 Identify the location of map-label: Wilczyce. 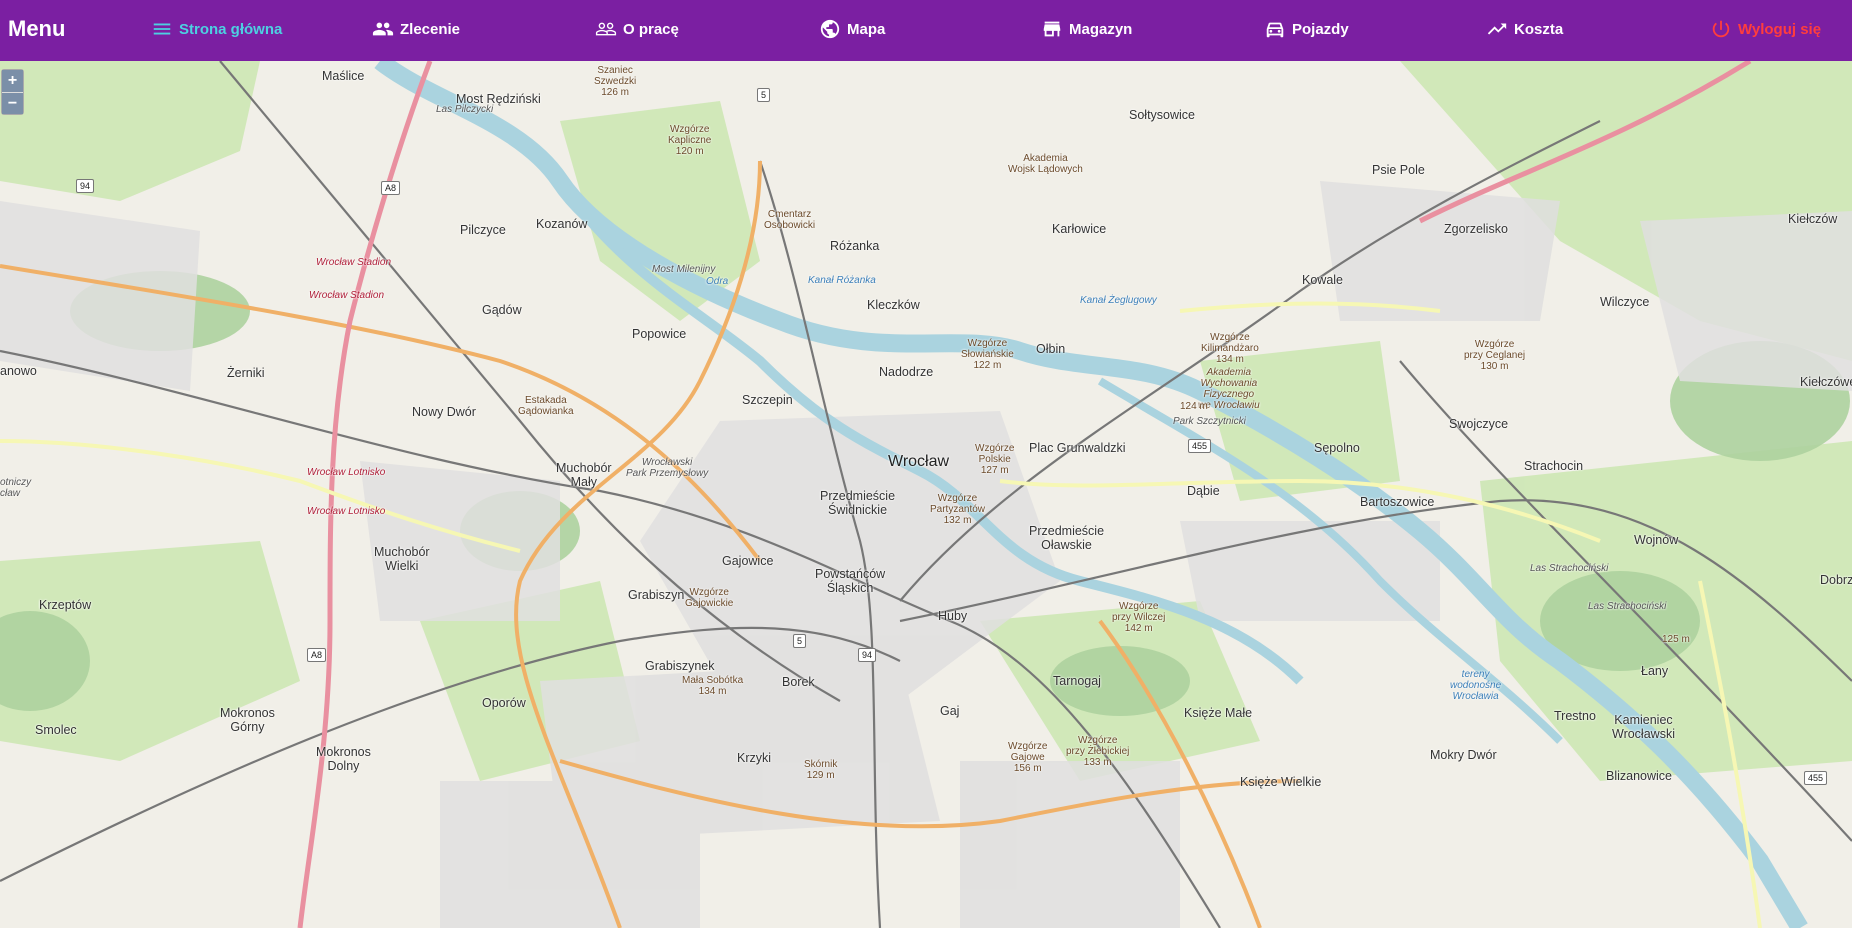
(1625, 302).